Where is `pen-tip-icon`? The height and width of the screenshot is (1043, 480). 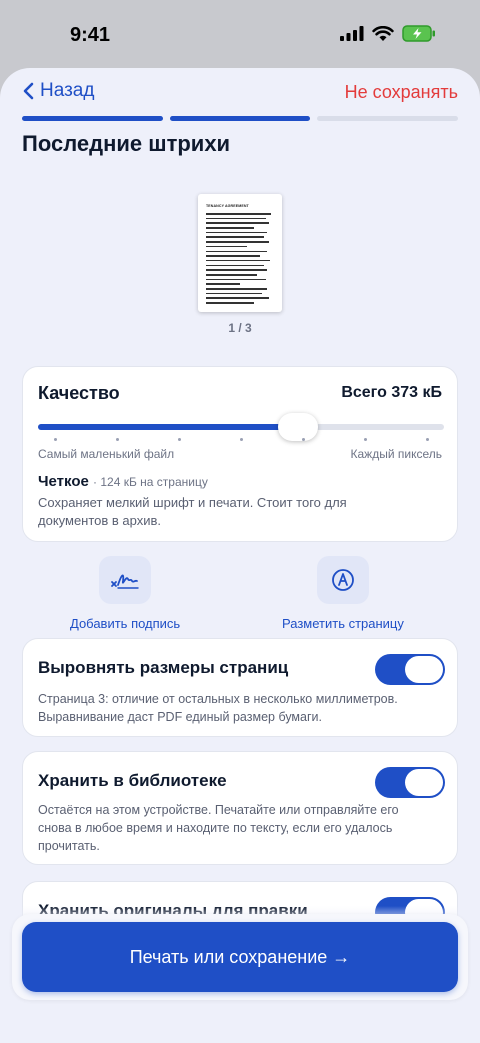 pen-tip-icon is located at coordinates (342, 580).